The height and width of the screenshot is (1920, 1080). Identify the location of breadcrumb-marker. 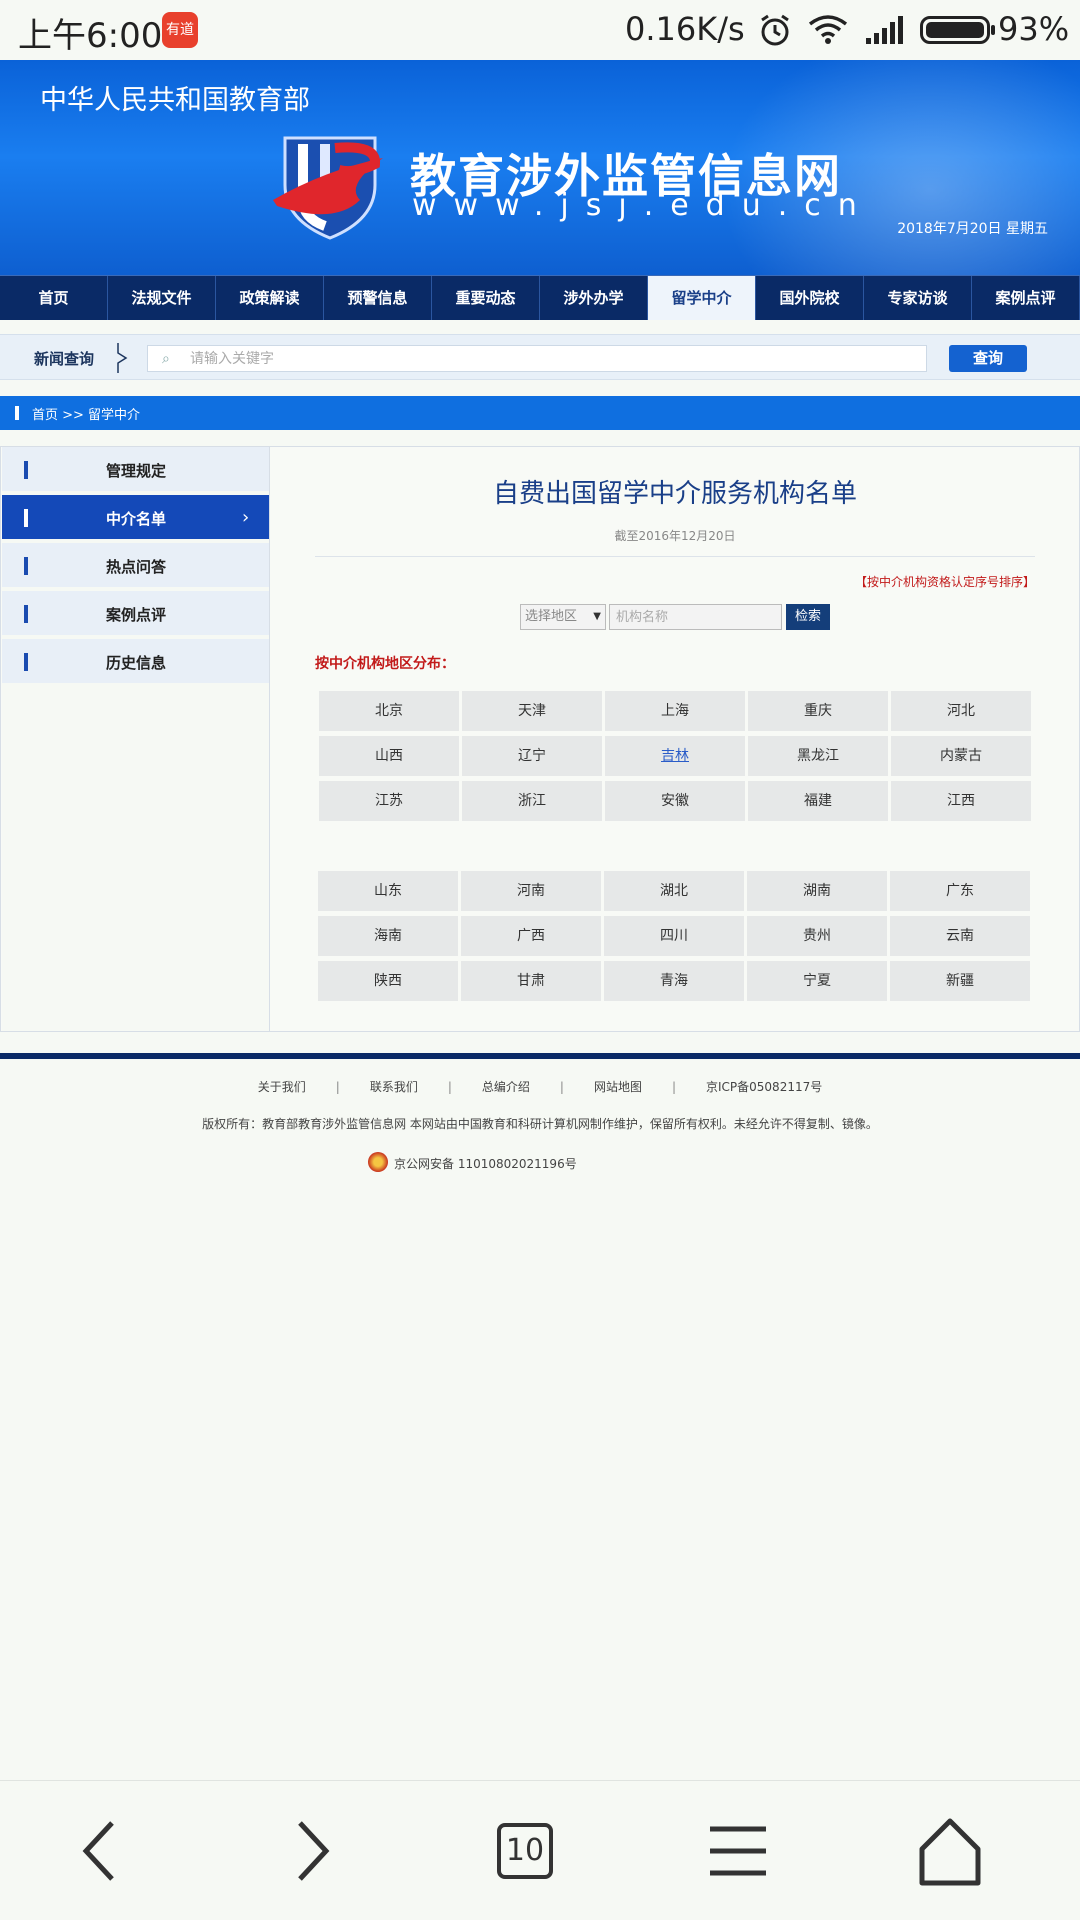
(17, 413).